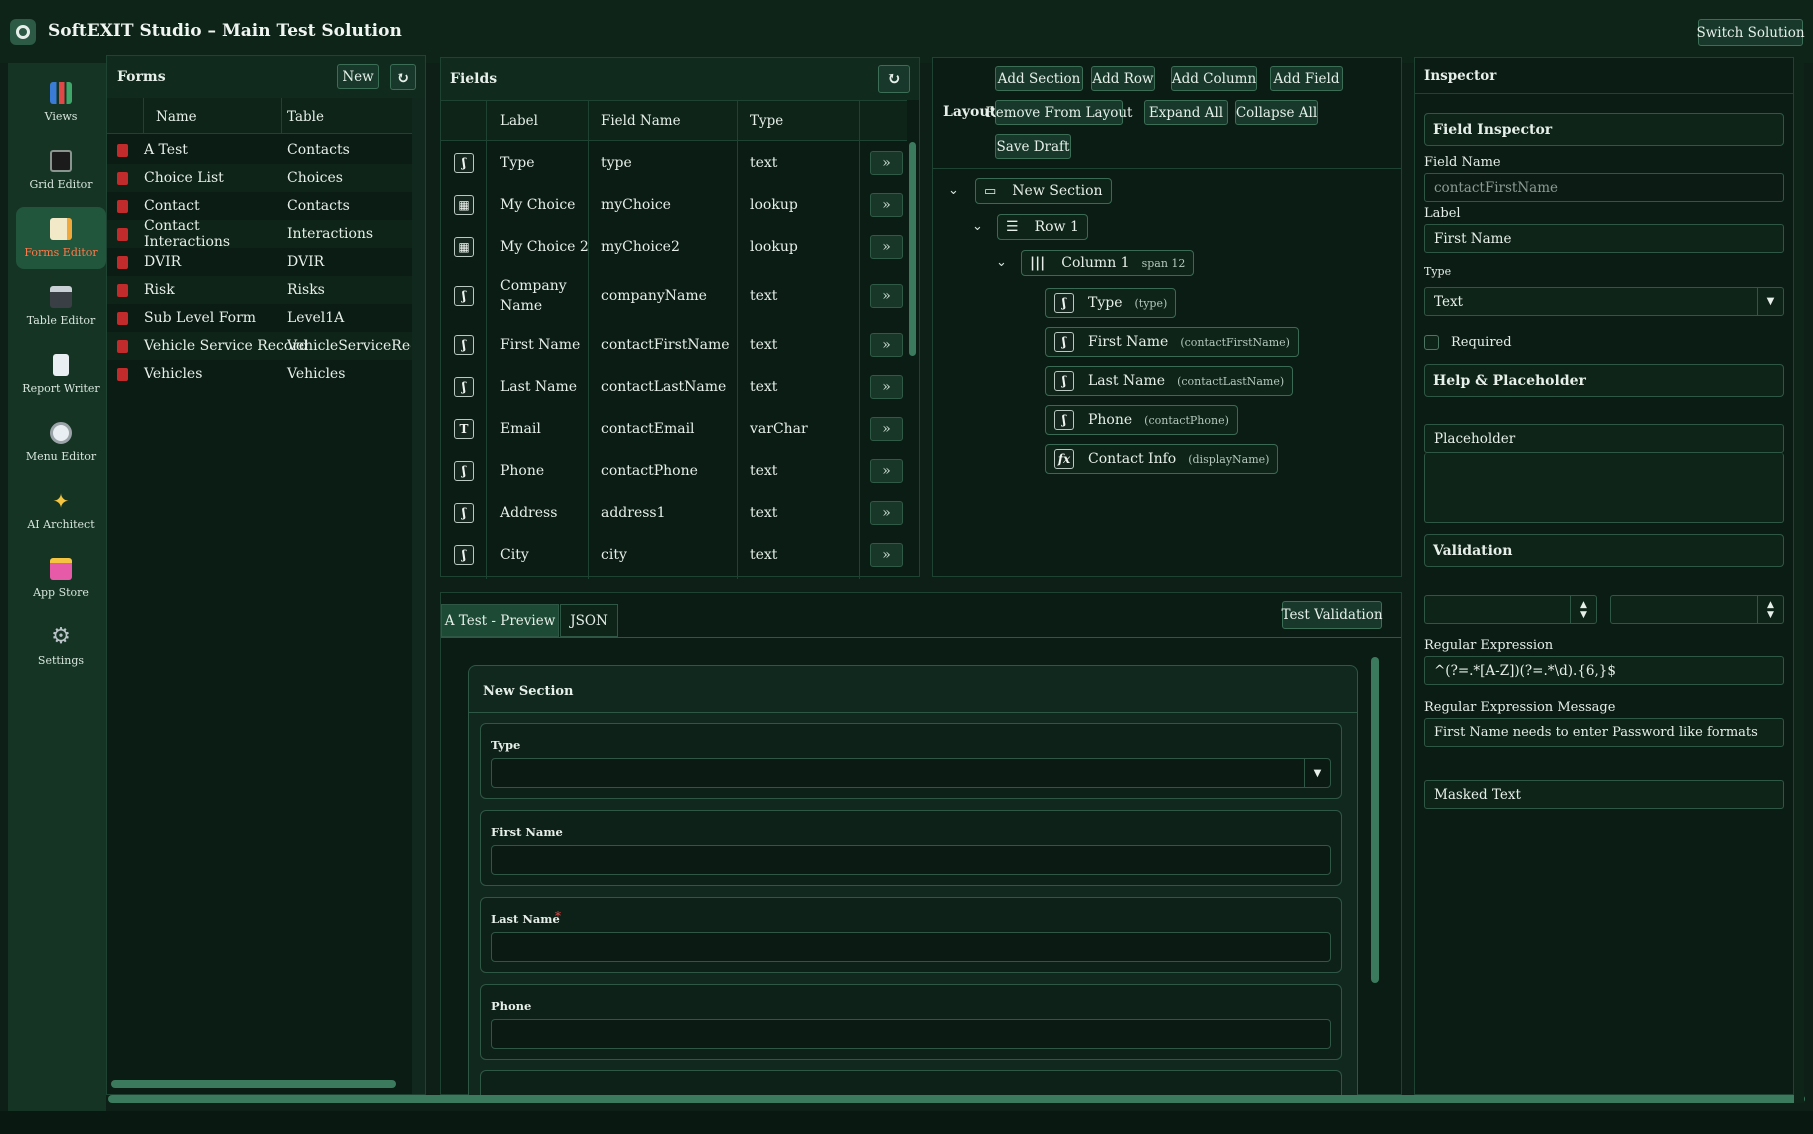  What do you see at coordinates (1172, 342) in the screenshot?
I see `tree-field-node: ʃ First Name (contactFirstName)` at bounding box center [1172, 342].